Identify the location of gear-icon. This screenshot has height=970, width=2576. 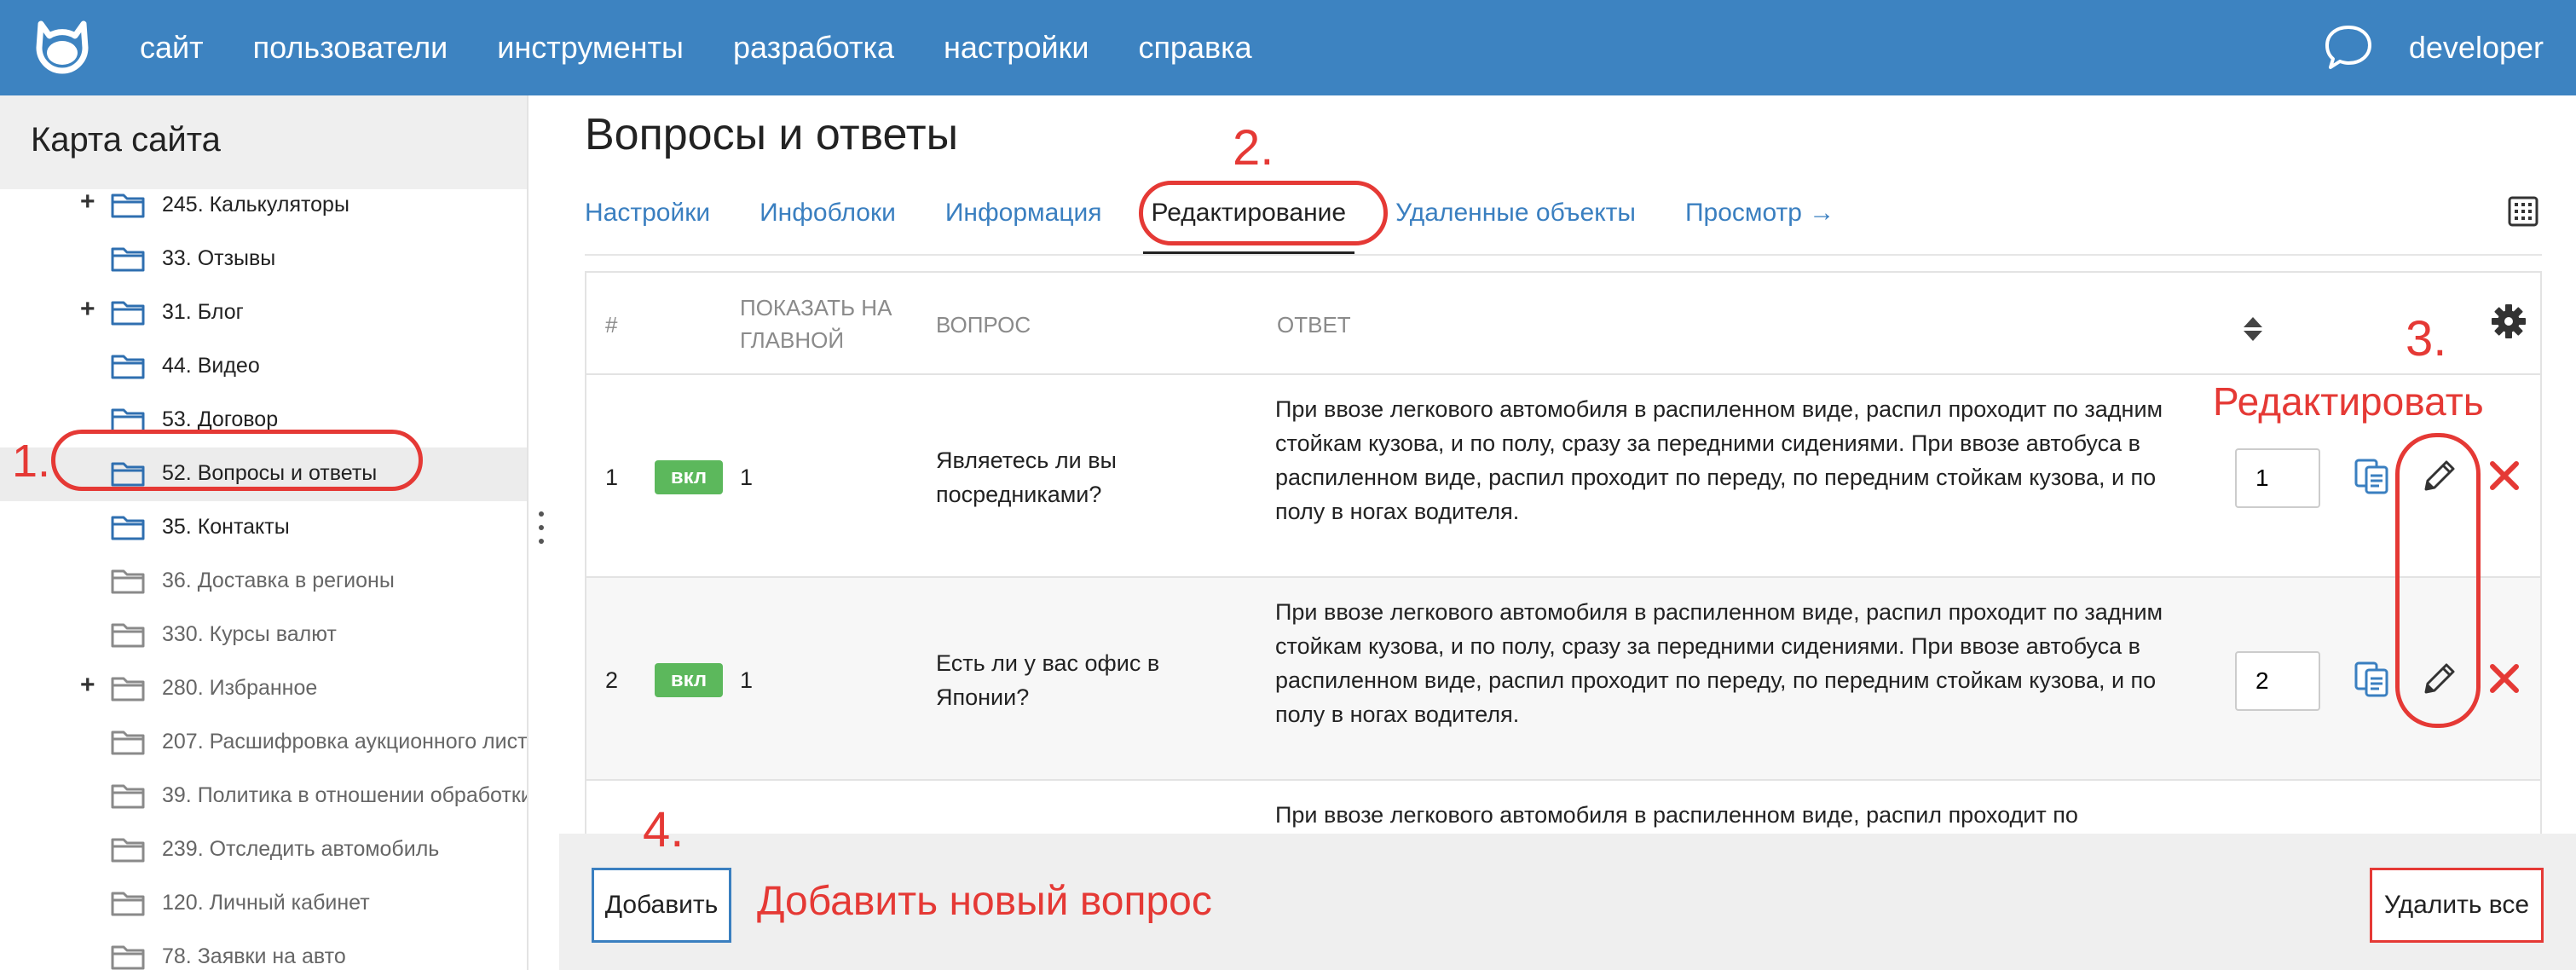
(2509, 321).